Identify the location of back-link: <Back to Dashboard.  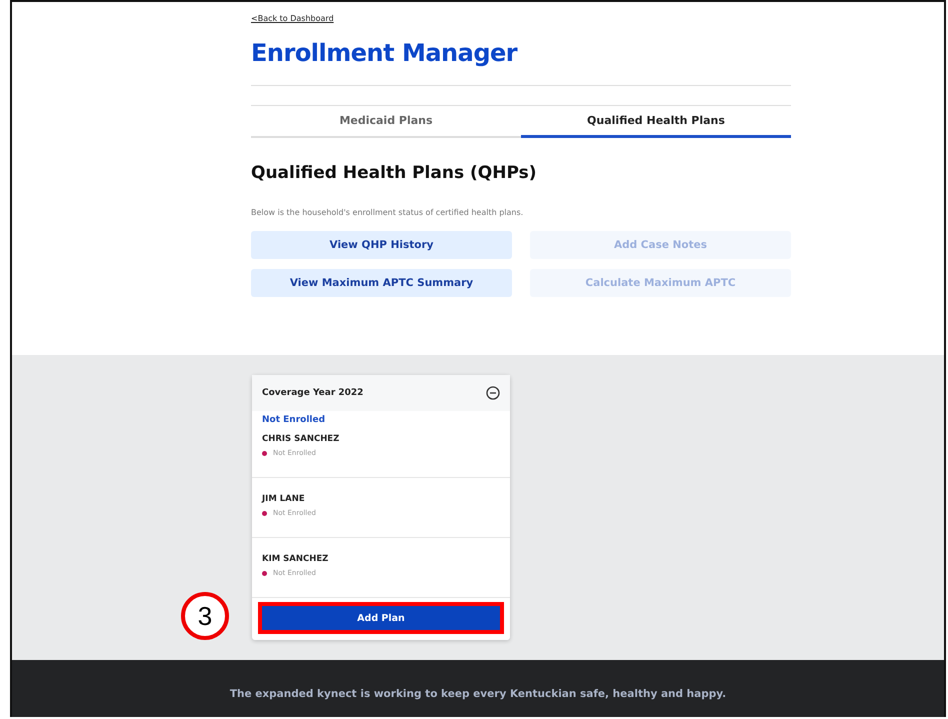
(292, 18).